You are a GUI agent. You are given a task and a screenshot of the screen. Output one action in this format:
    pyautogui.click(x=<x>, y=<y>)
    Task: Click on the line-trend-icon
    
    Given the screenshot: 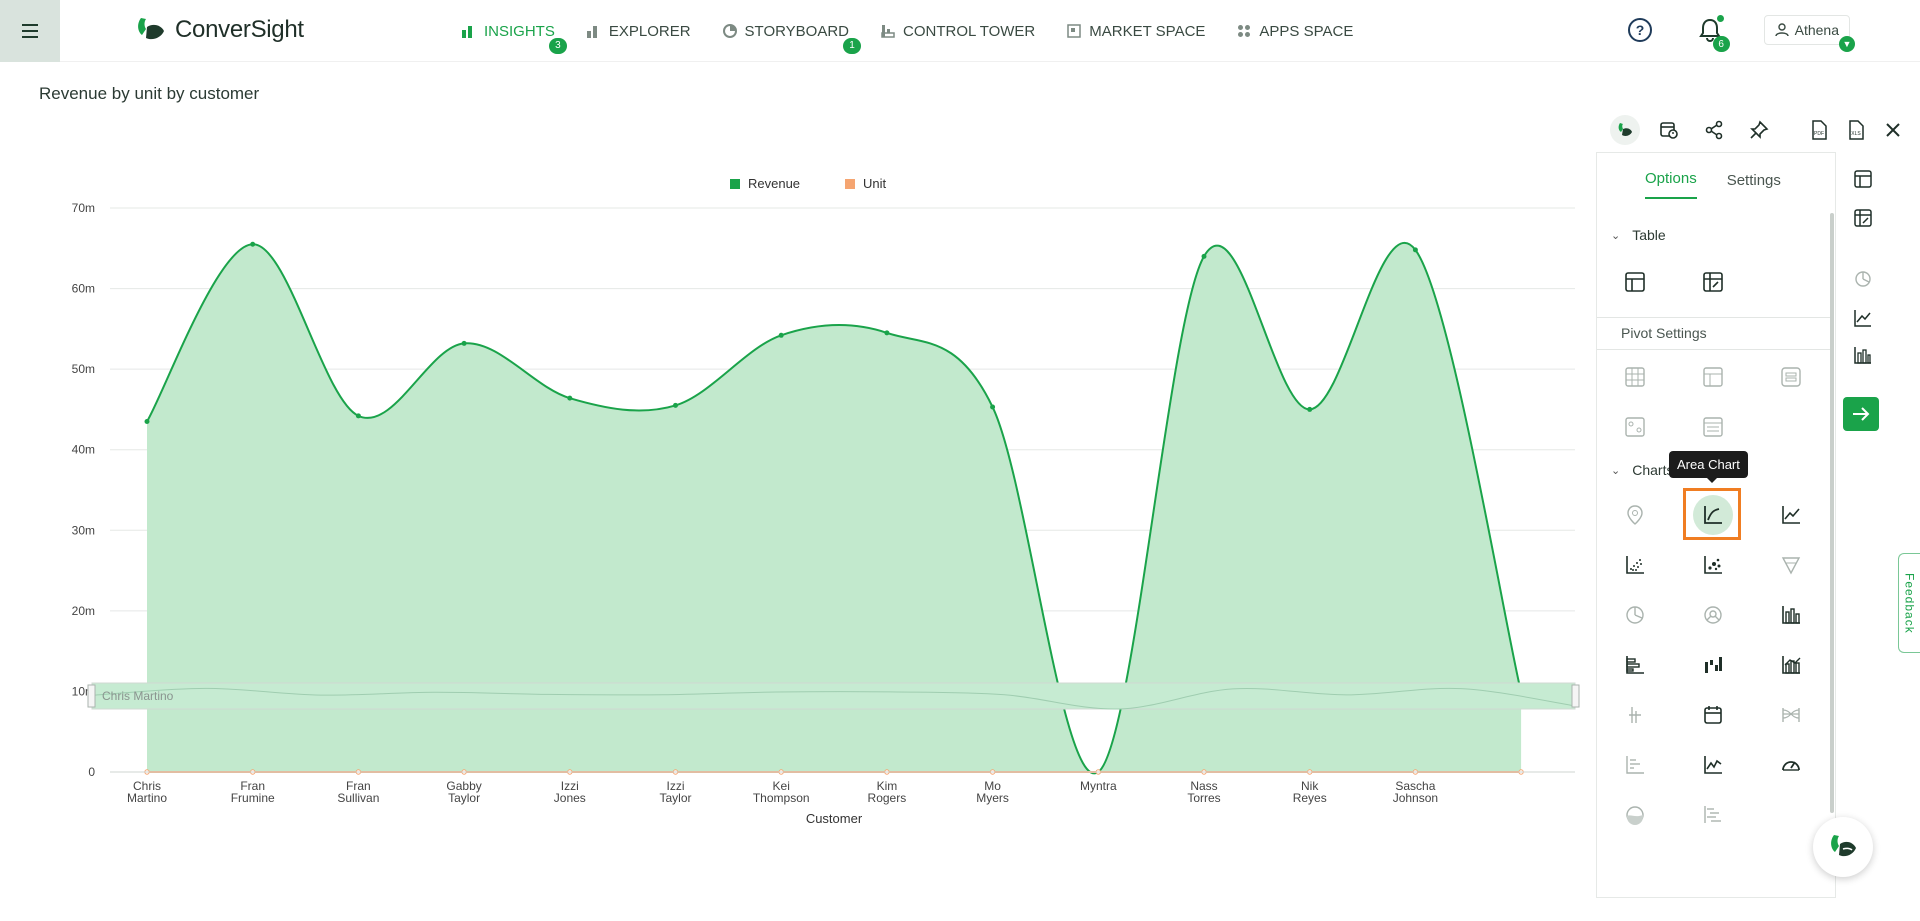 What is the action you would take?
    pyautogui.click(x=1862, y=318)
    